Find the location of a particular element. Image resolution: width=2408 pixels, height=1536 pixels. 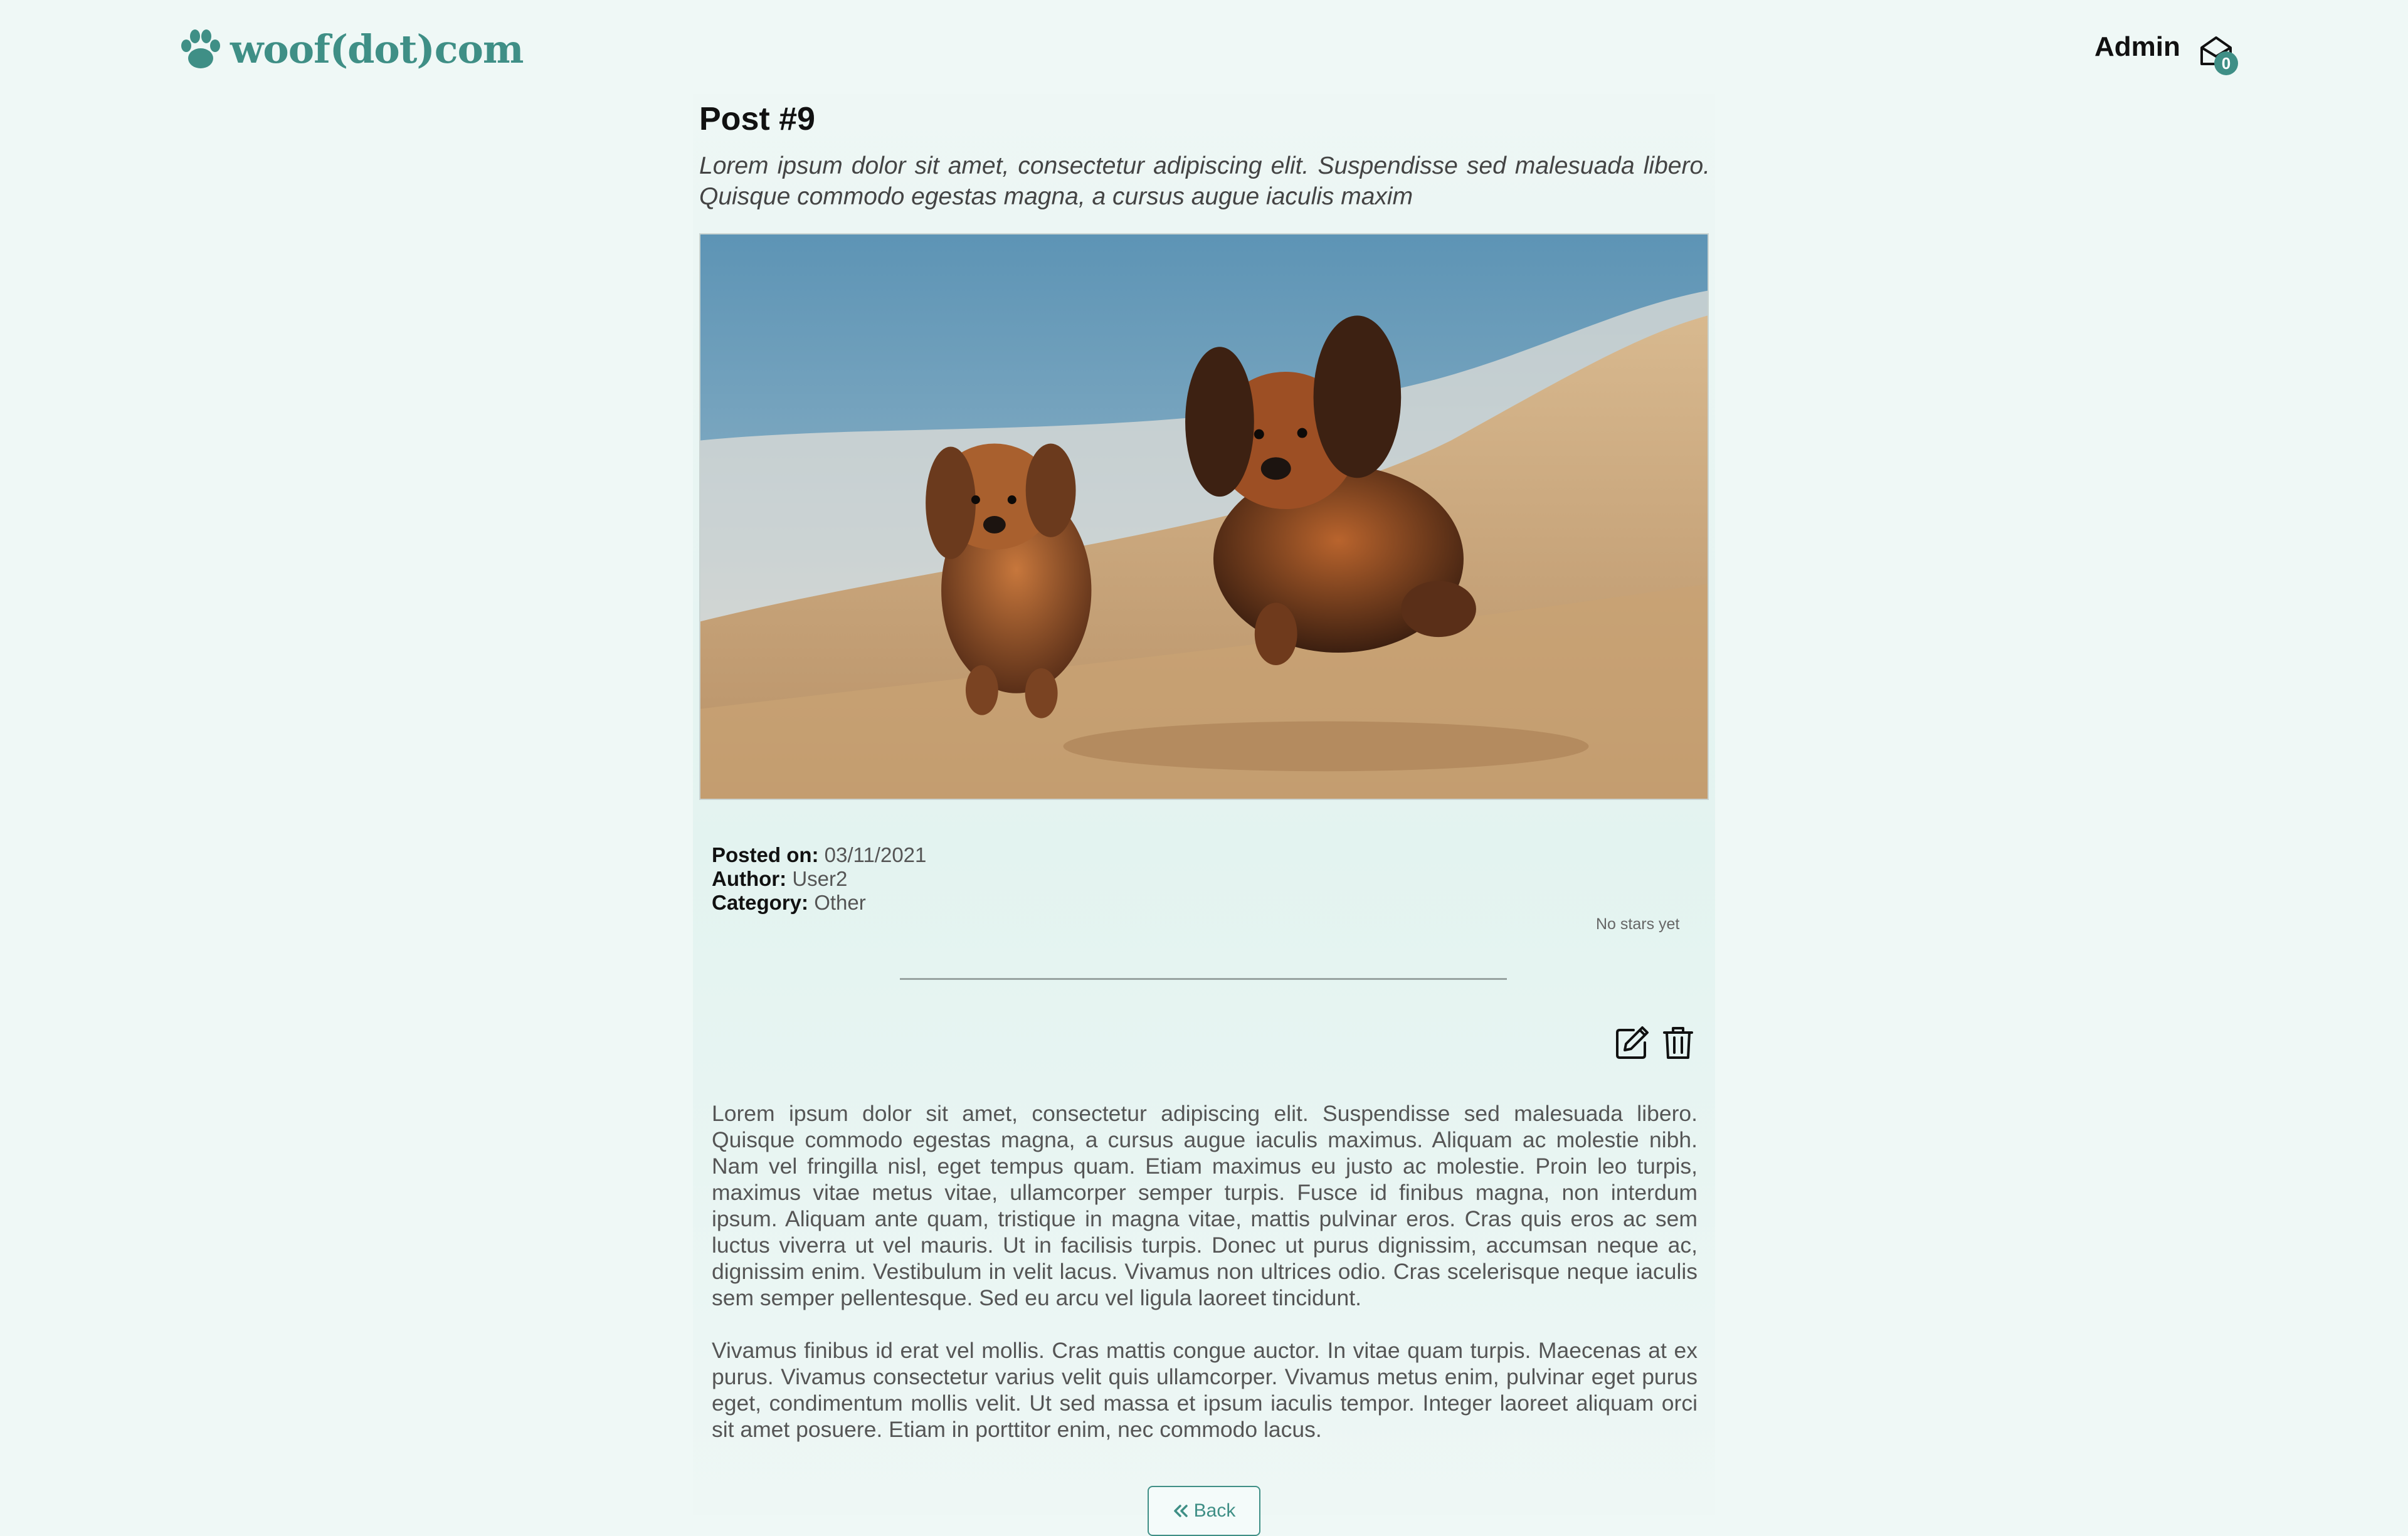

posted-on-label: Posted on: is located at coordinates (765, 854).